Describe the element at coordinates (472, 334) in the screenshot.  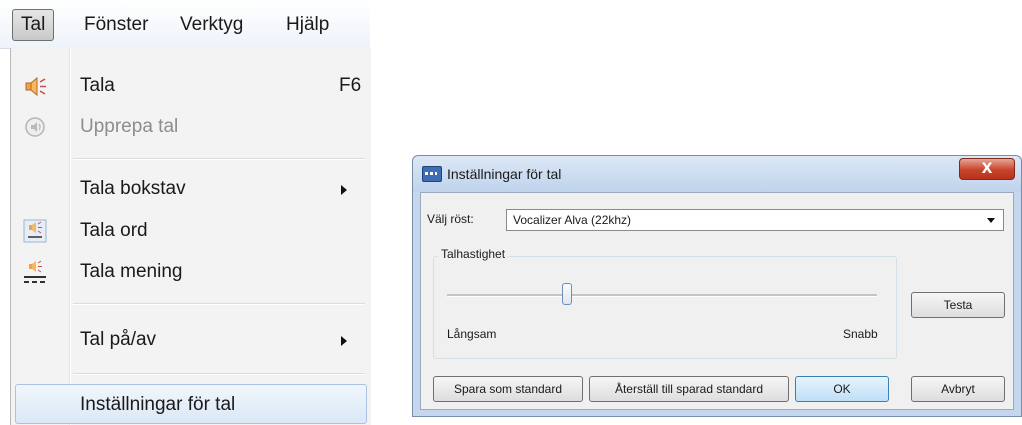
I see `speed-min-label: Långsam` at that location.